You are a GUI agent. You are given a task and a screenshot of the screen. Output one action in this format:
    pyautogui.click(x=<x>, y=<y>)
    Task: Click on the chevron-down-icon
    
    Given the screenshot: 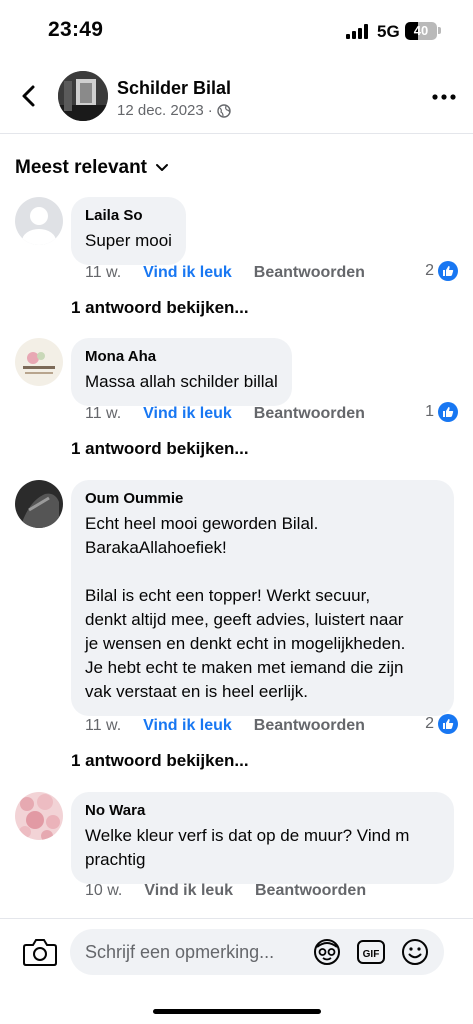 What is the action you would take?
    pyautogui.click(x=162, y=167)
    